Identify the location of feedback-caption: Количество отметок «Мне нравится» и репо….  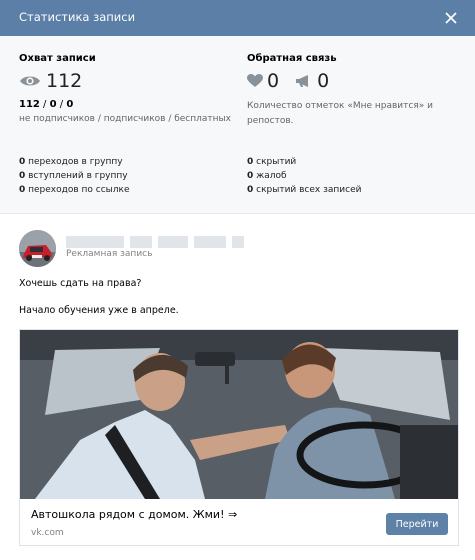
(340, 113).